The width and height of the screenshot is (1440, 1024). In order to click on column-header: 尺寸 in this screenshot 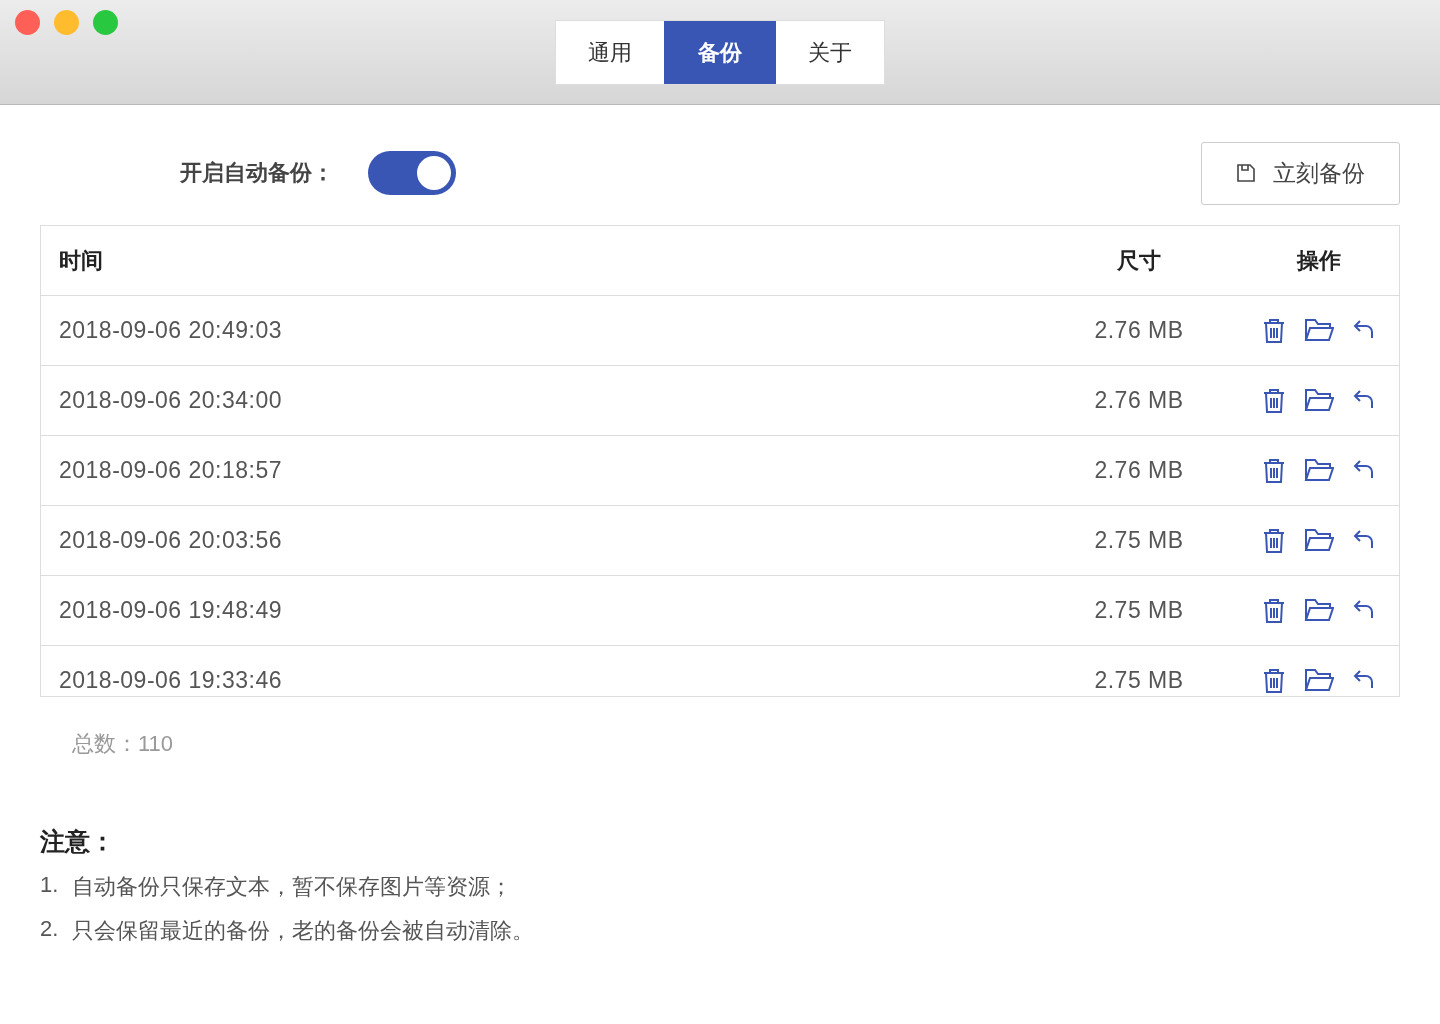, I will do `click(1139, 260)`.